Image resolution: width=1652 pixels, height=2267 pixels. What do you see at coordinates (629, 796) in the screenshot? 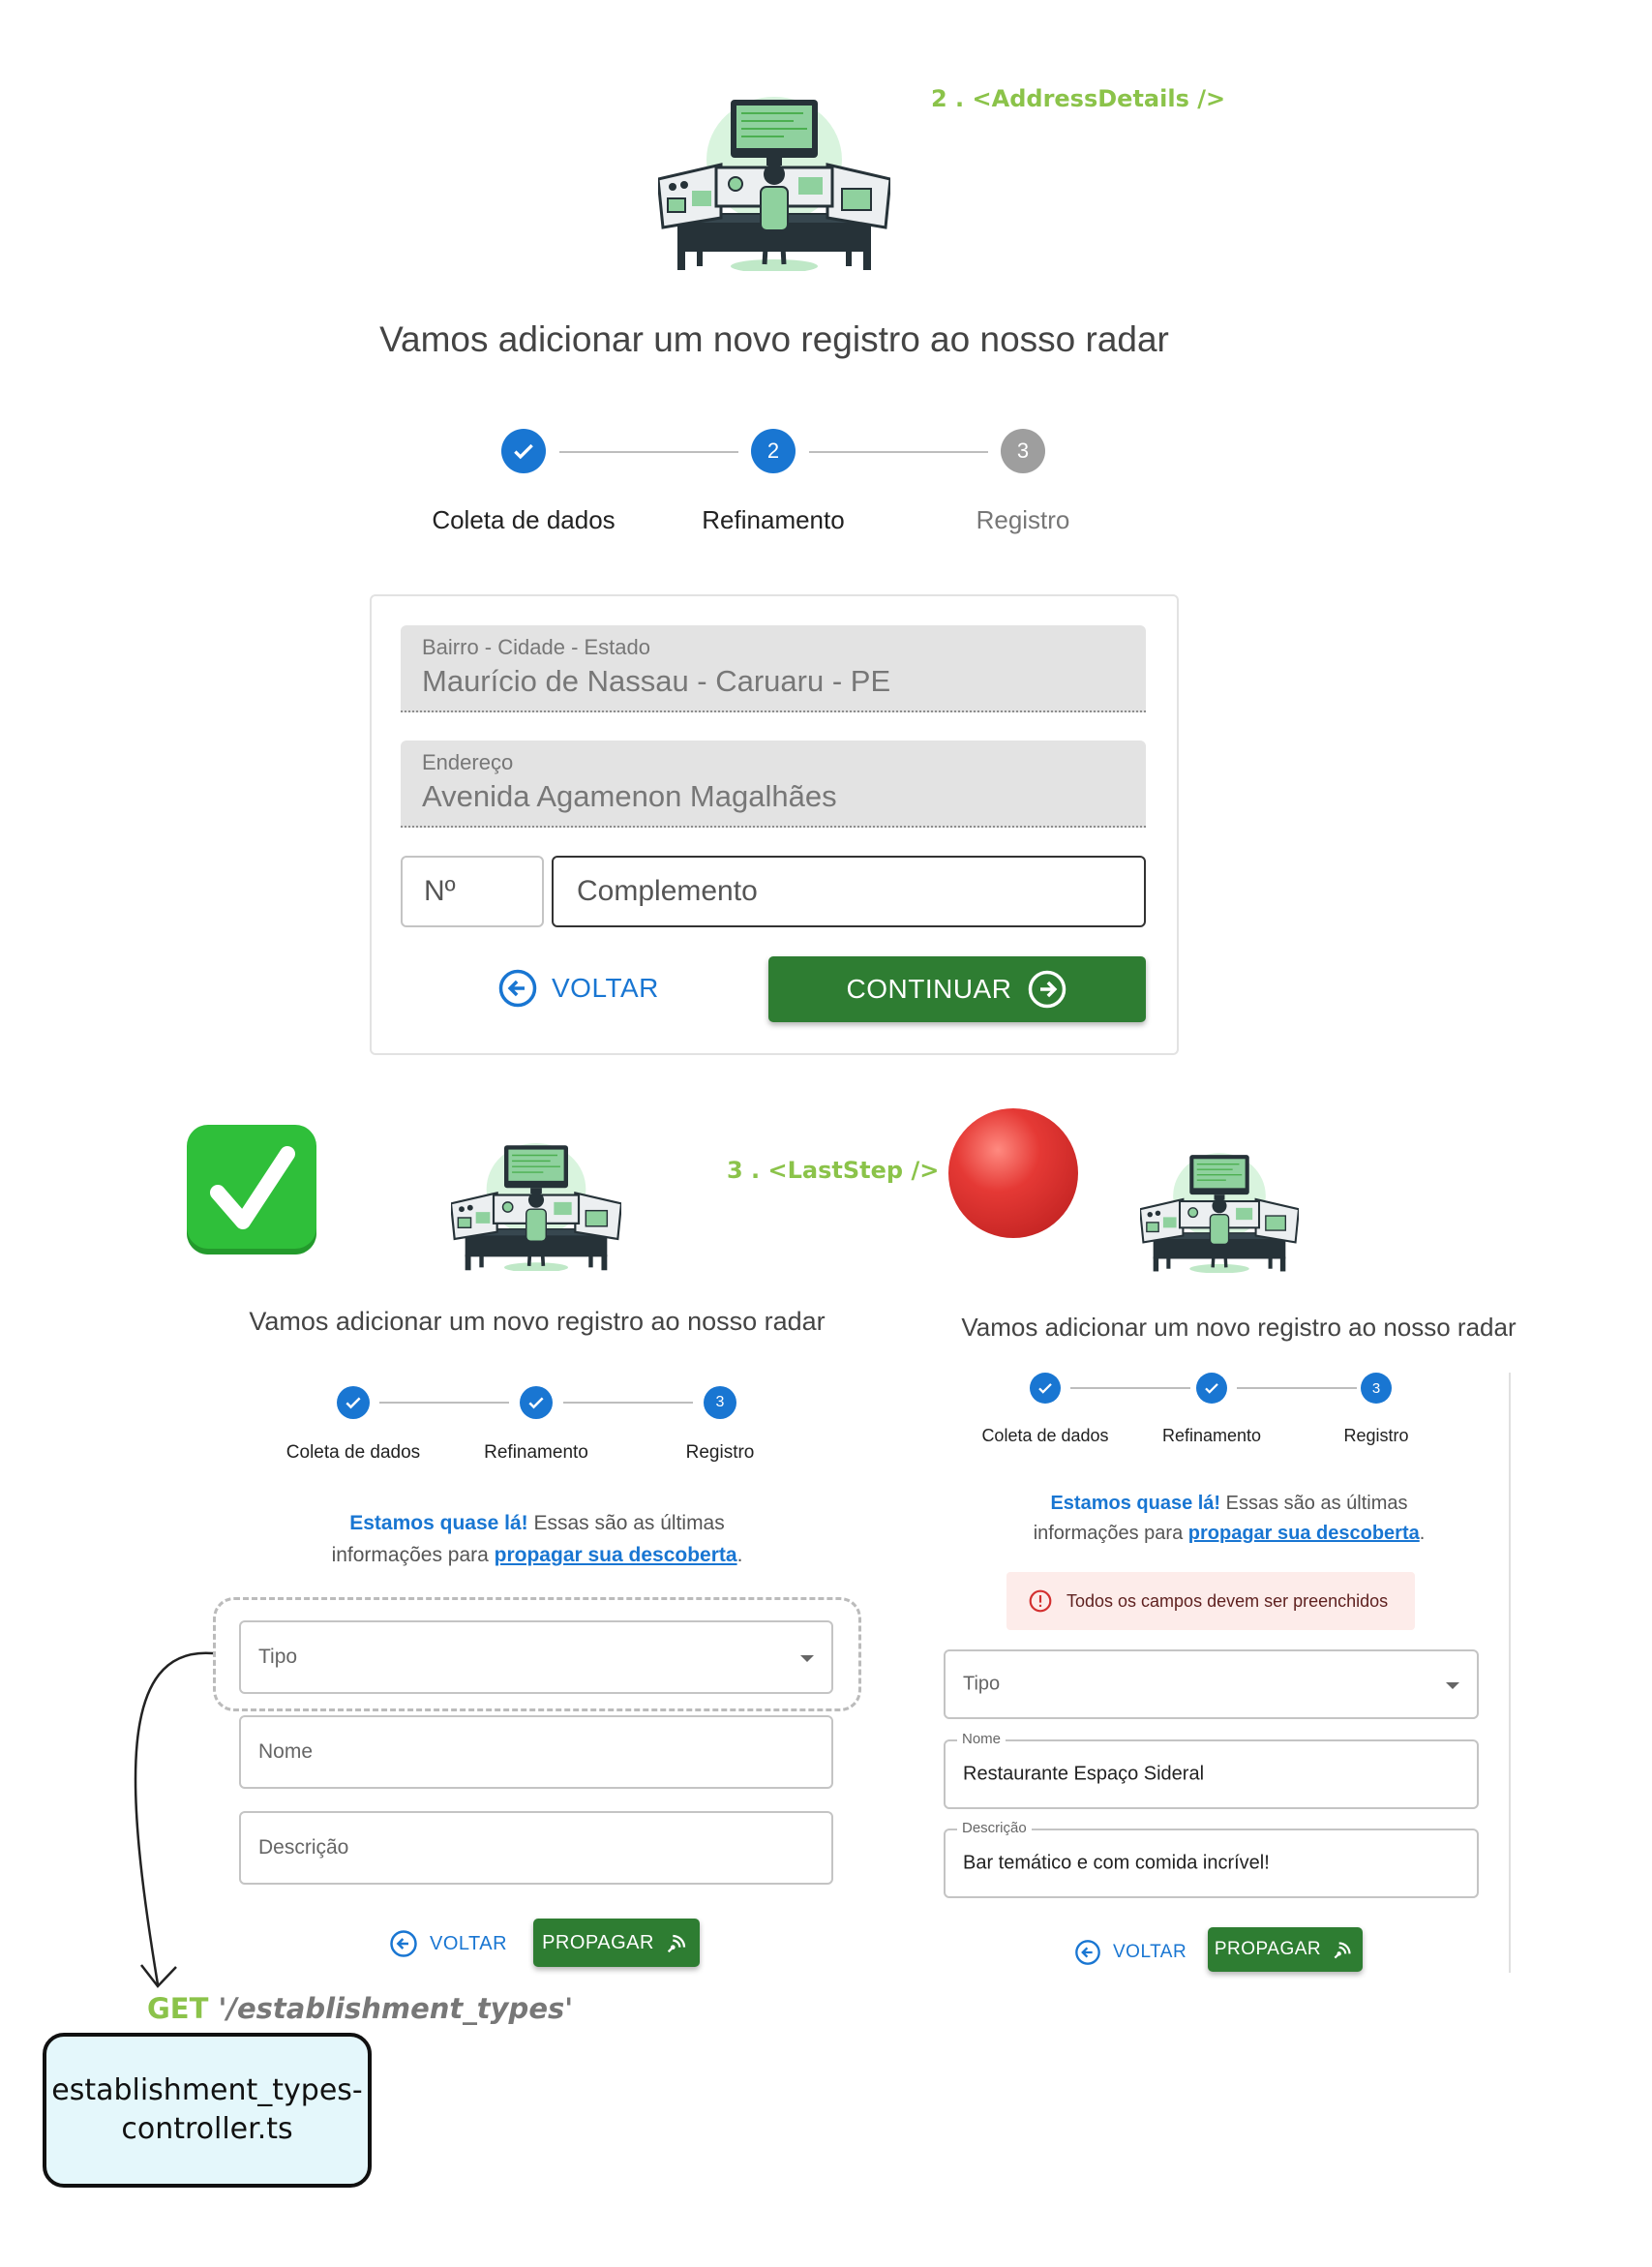
I see `endereco-value: Avenida Agamenon Magalhães` at bounding box center [629, 796].